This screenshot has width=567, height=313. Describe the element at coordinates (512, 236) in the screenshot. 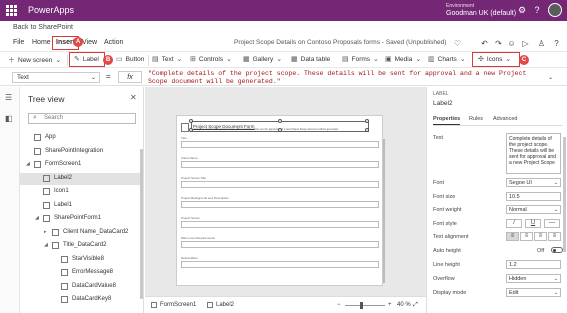

I see `align-left-icon: ≡` at that location.